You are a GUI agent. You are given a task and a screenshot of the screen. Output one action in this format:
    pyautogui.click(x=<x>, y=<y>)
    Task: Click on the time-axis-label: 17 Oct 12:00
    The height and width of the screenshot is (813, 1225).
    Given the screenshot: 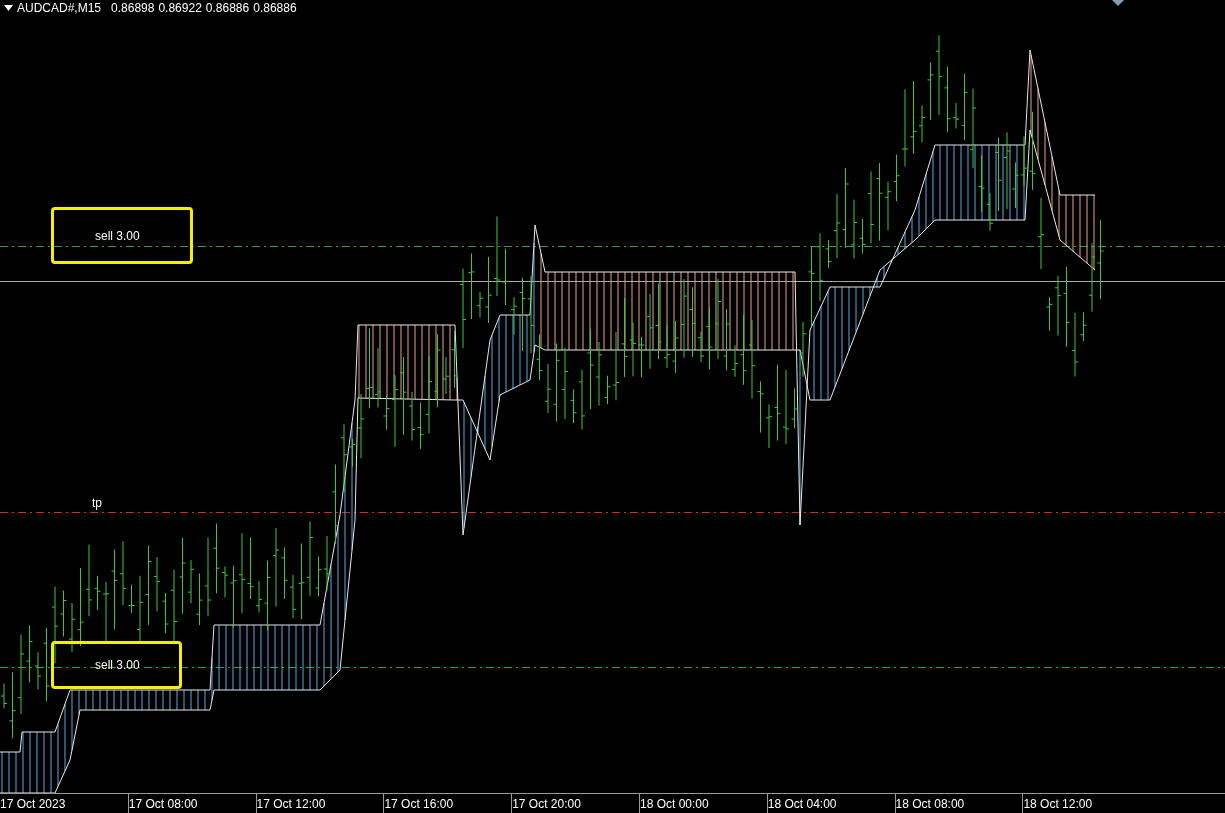 What is the action you would take?
    pyautogui.click(x=319, y=803)
    